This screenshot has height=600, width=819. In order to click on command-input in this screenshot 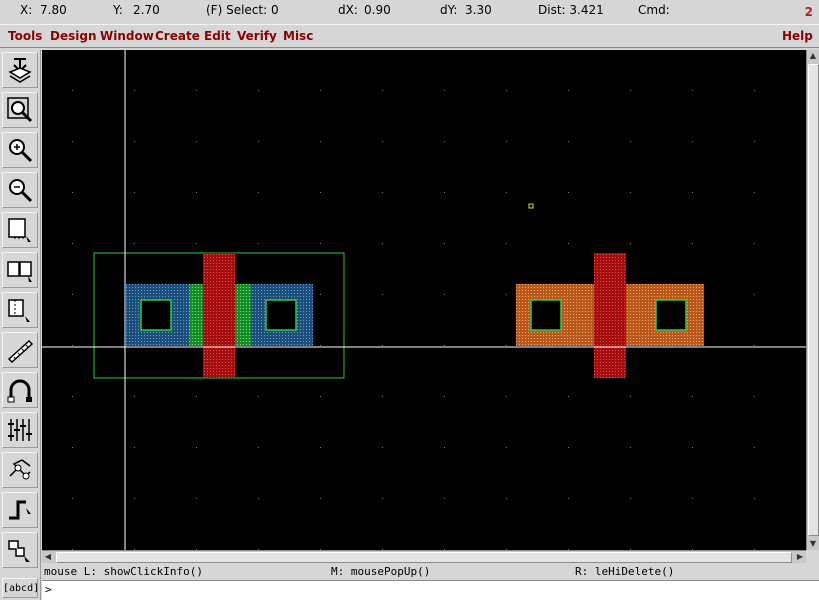, I will do `click(436, 590)`.